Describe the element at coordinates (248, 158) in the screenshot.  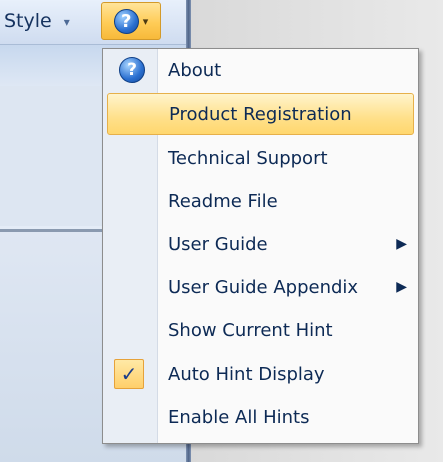
I see `menu-item-label: Technical Support` at that location.